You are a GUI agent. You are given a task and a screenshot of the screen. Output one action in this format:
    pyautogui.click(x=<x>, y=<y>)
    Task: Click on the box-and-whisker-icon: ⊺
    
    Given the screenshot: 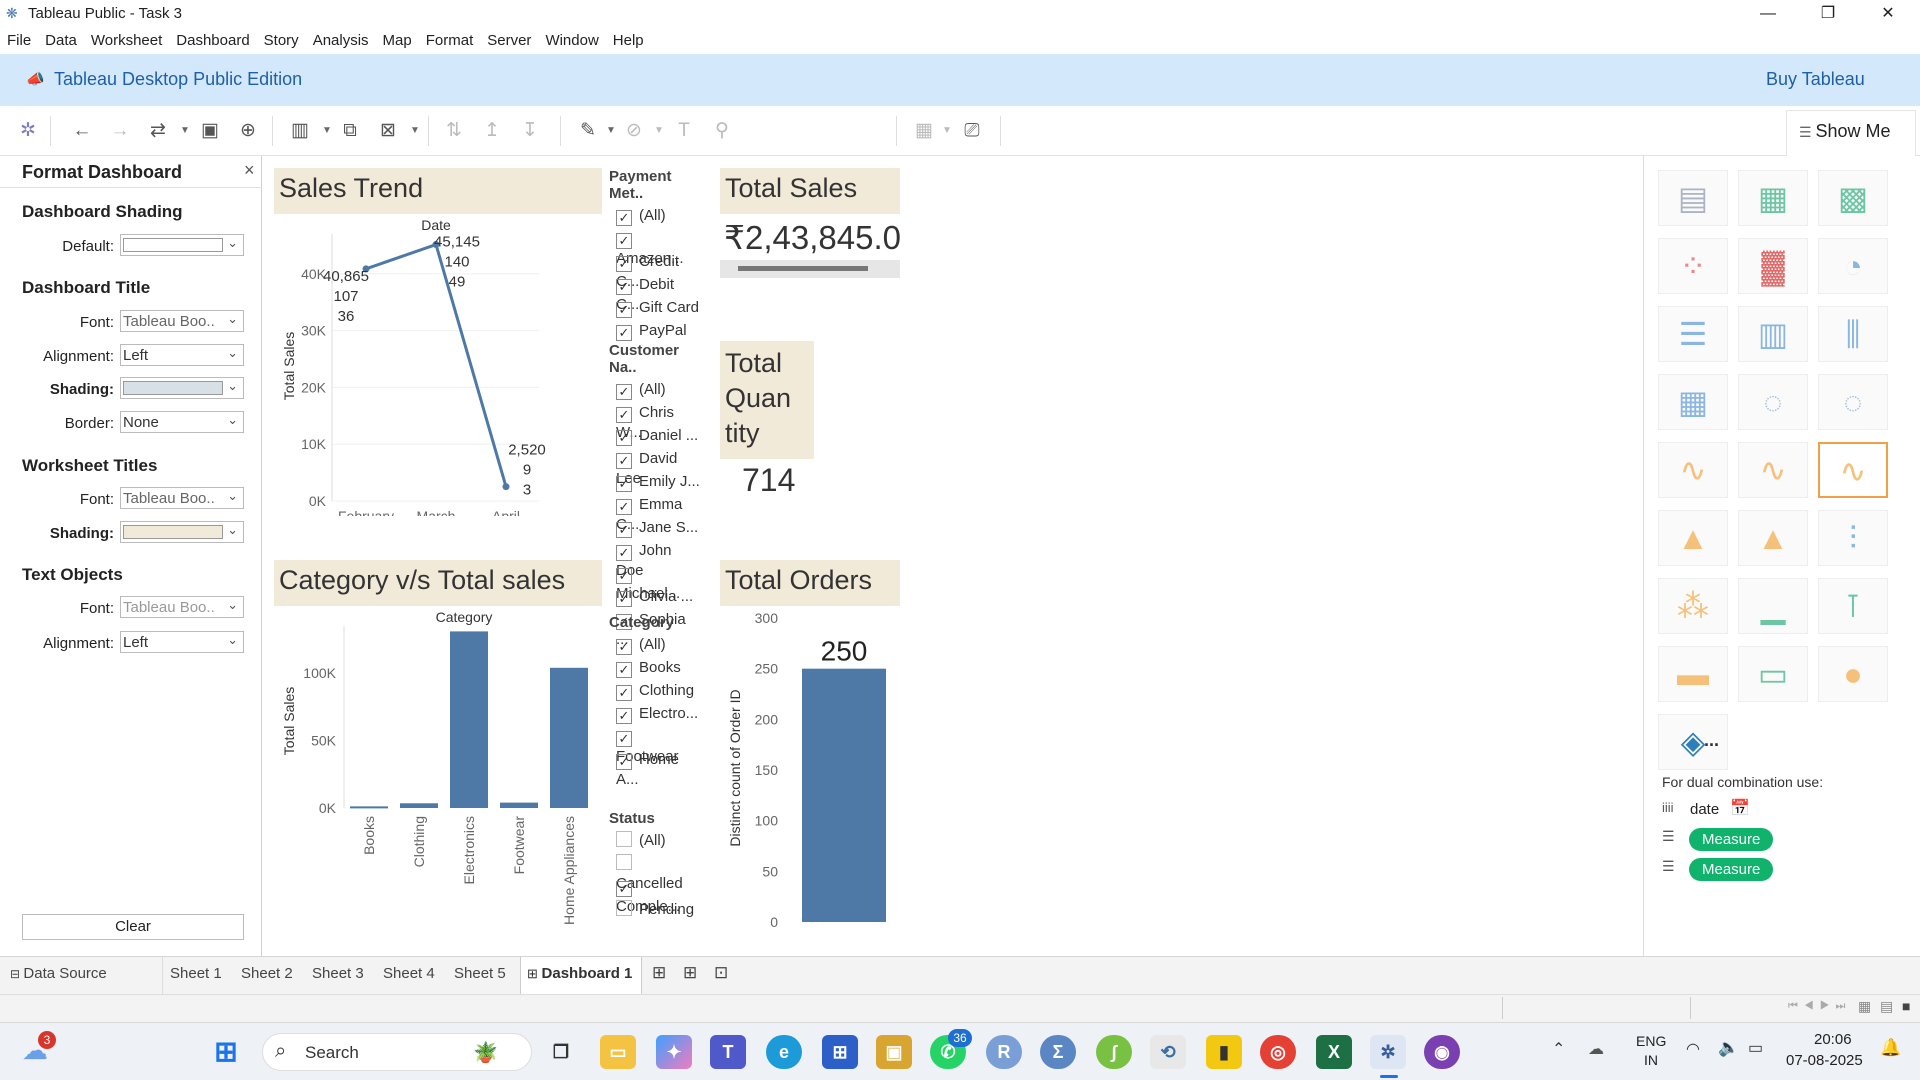 What is the action you would take?
    pyautogui.click(x=1853, y=606)
    